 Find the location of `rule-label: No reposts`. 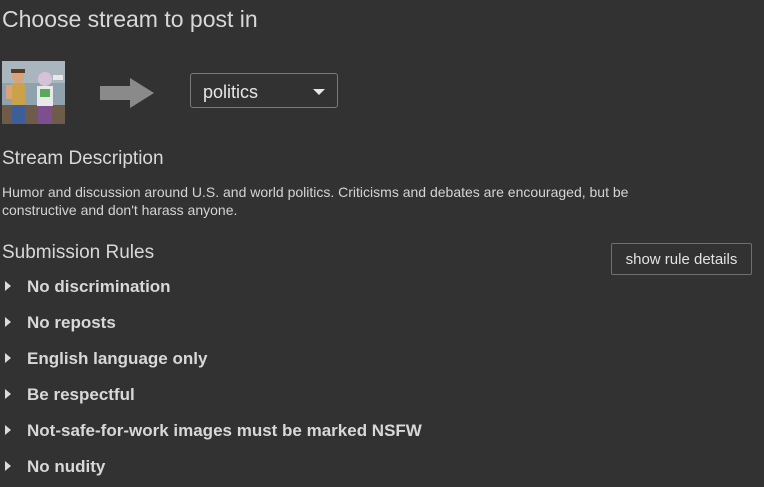

rule-label: No reposts is located at coordinates (71, 322).